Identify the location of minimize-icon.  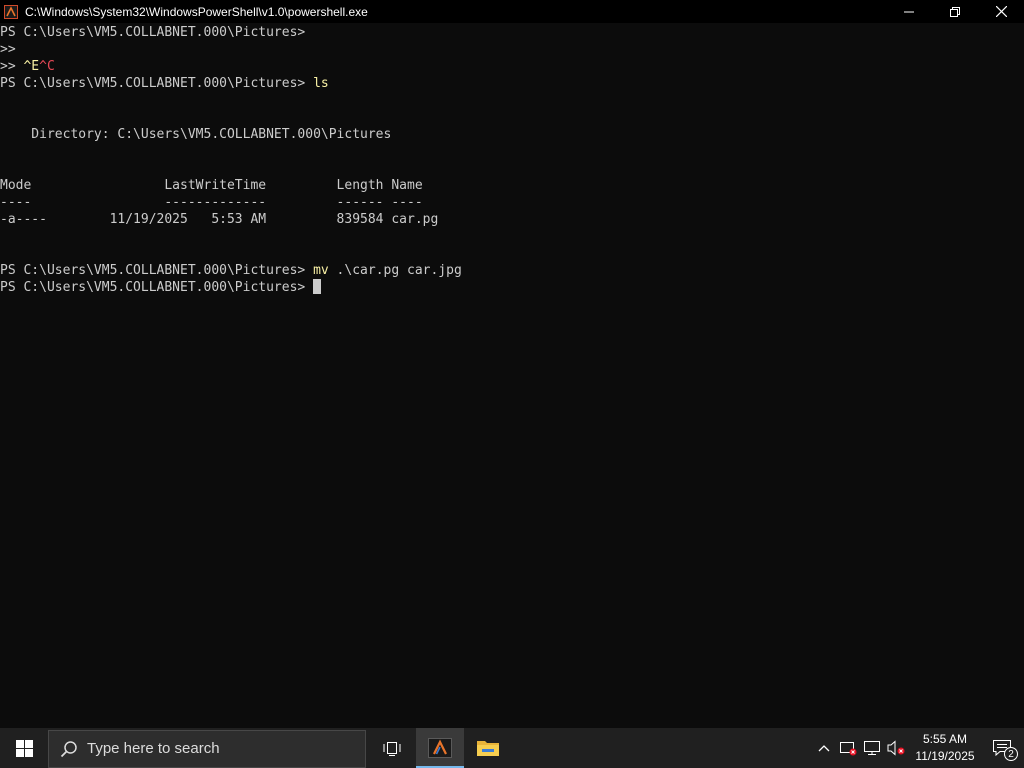
(909, 11).